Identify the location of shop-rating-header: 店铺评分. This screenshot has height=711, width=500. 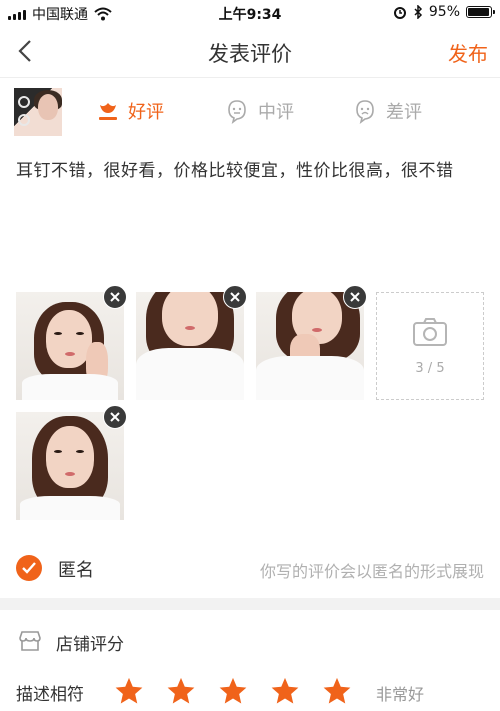
(250, 641).